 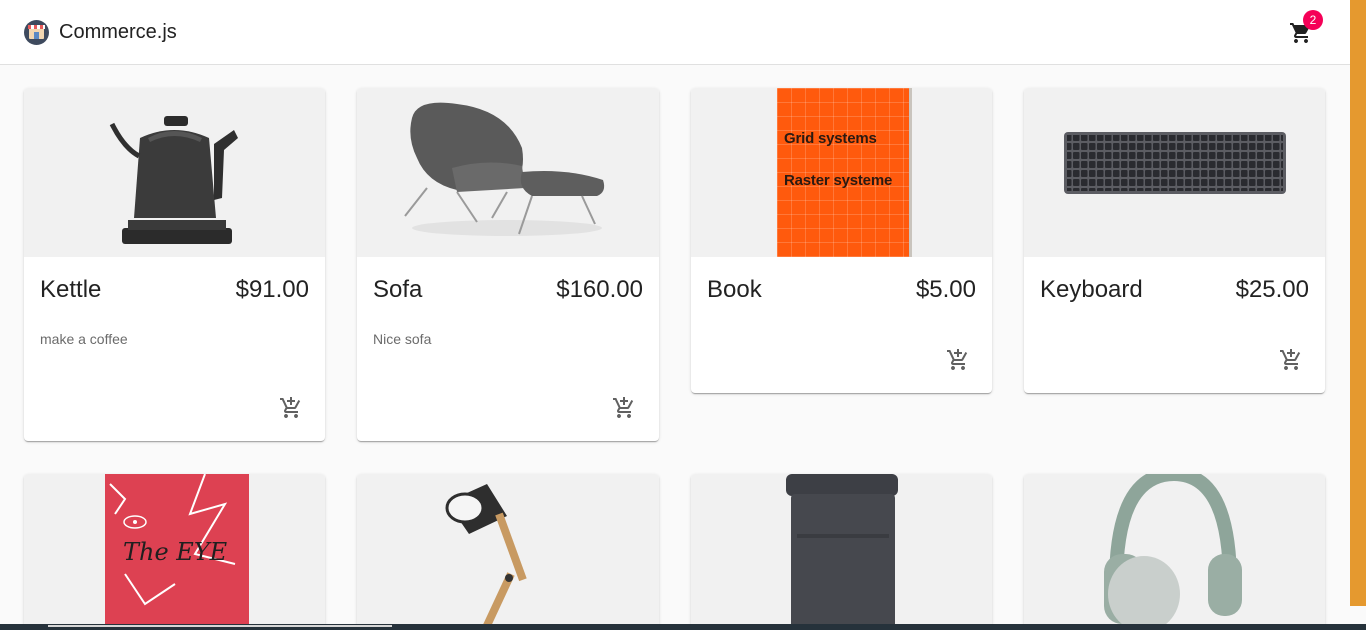 I want to click on product-description: make a coffee, so click(x=84, y=339).